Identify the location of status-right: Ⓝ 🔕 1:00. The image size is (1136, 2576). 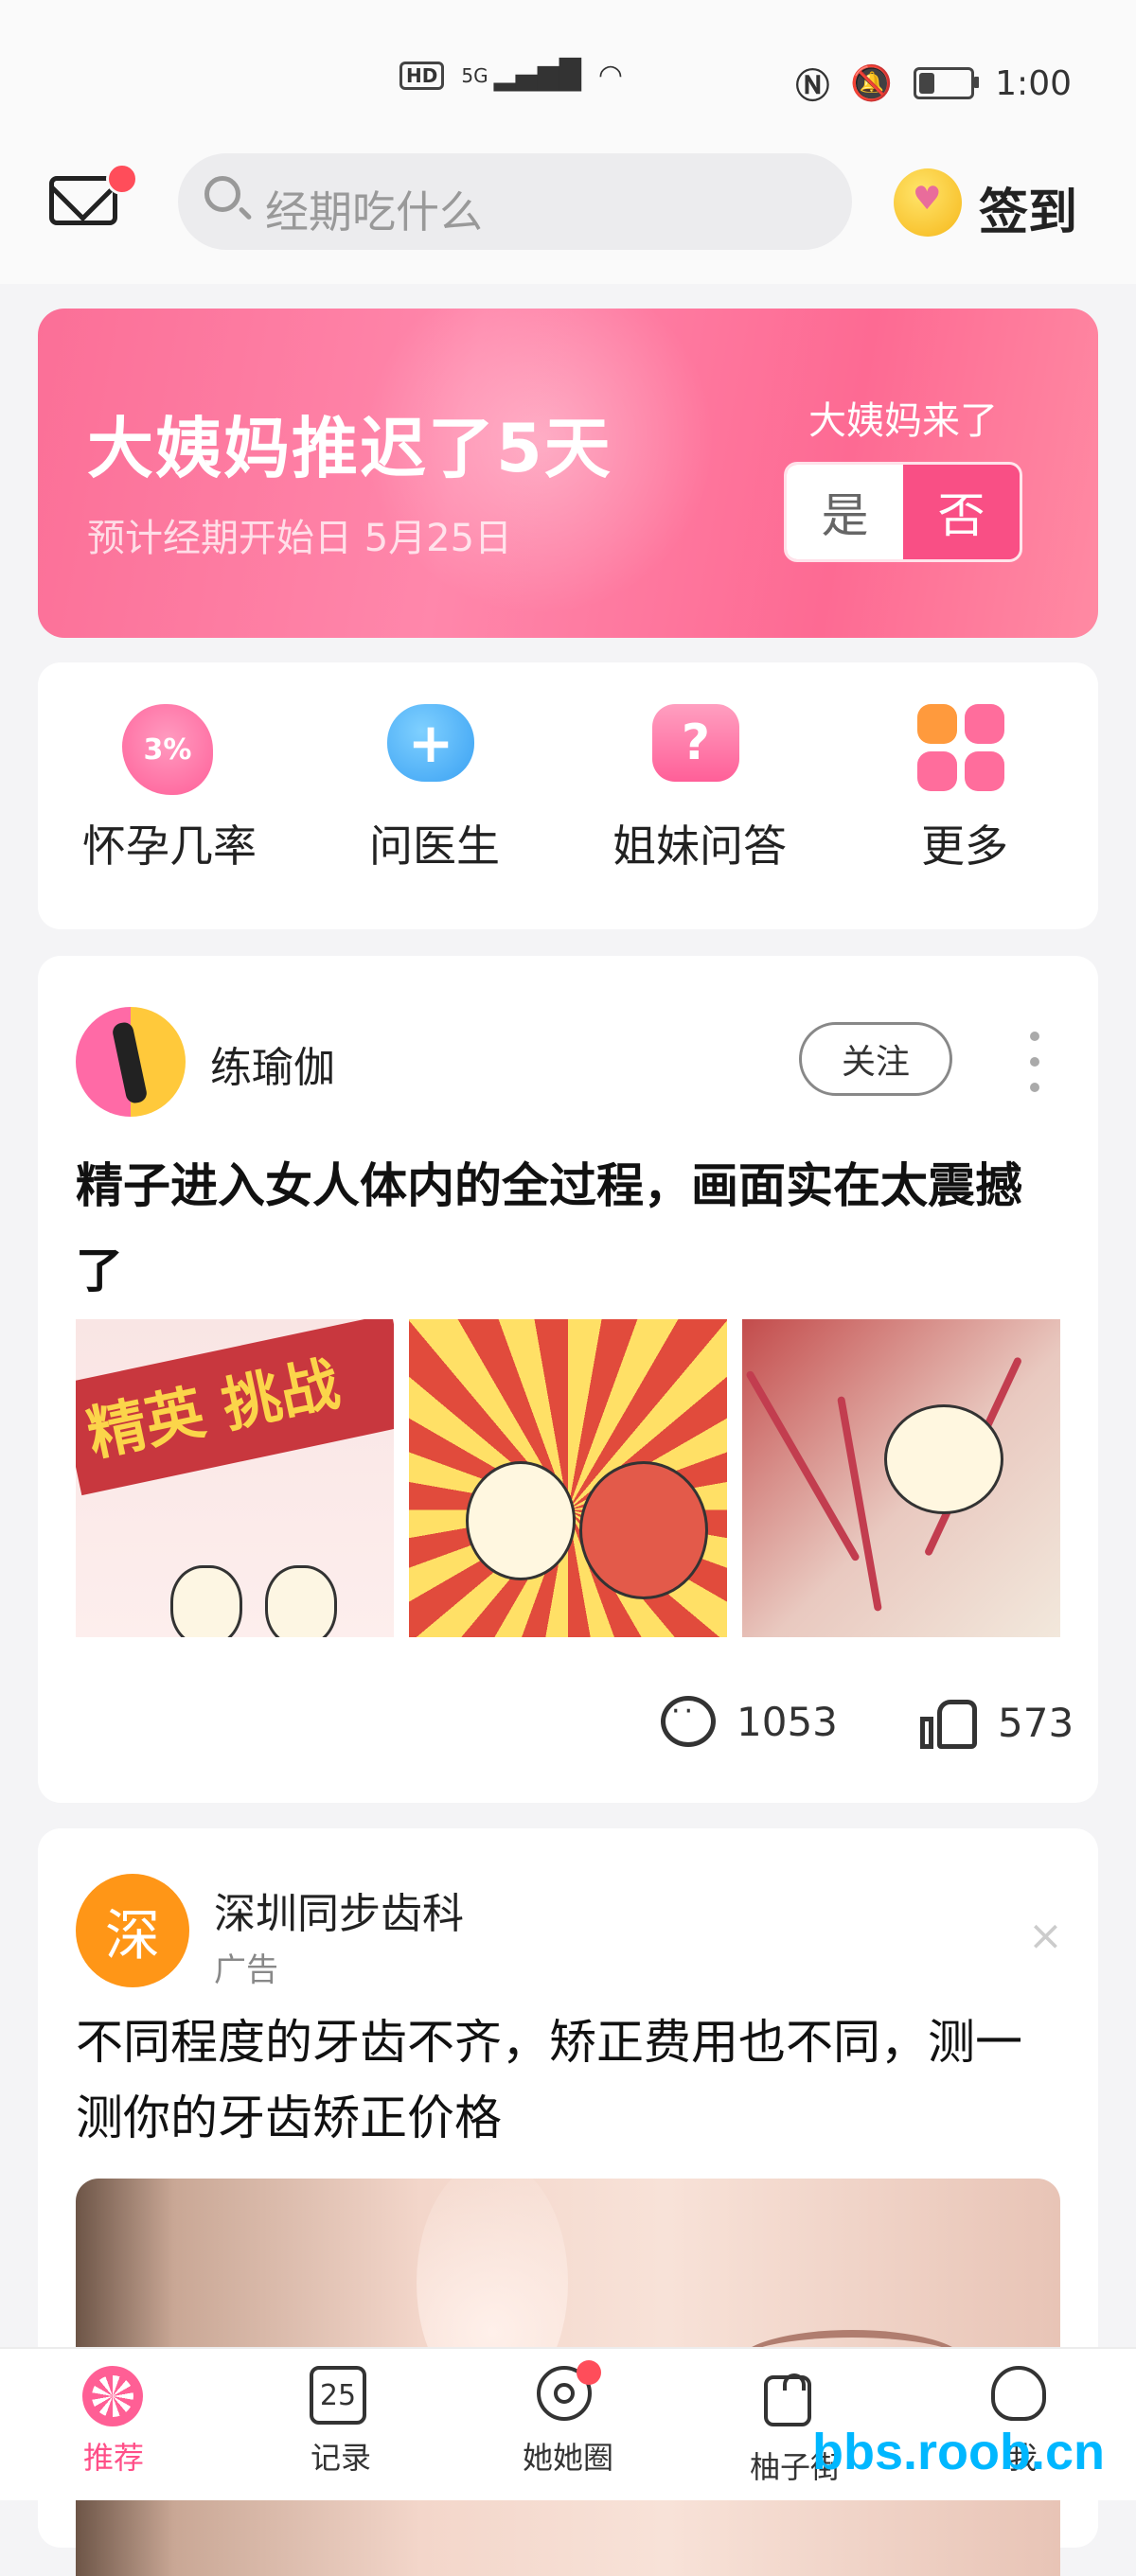
(933, 83).